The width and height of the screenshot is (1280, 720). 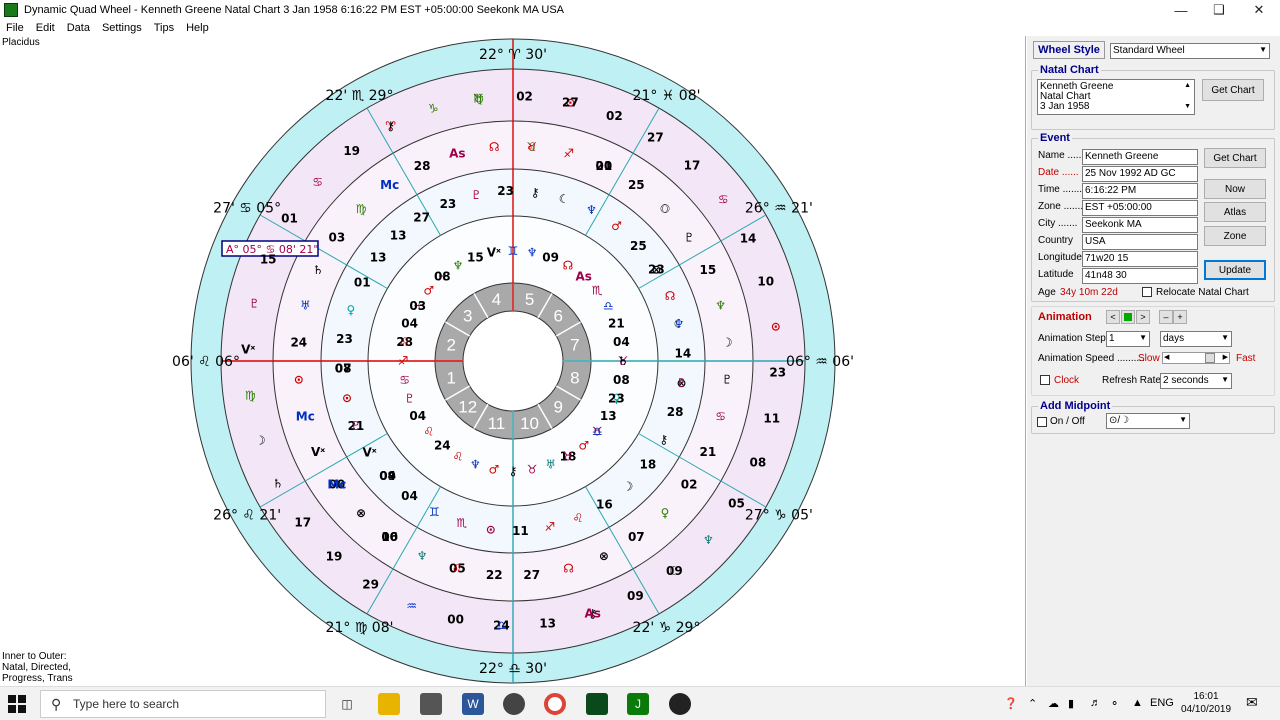 What do you see at coordinates (431, 704) in the screenshot?
I see `calculator-icon` at bounding box center [431, 704].